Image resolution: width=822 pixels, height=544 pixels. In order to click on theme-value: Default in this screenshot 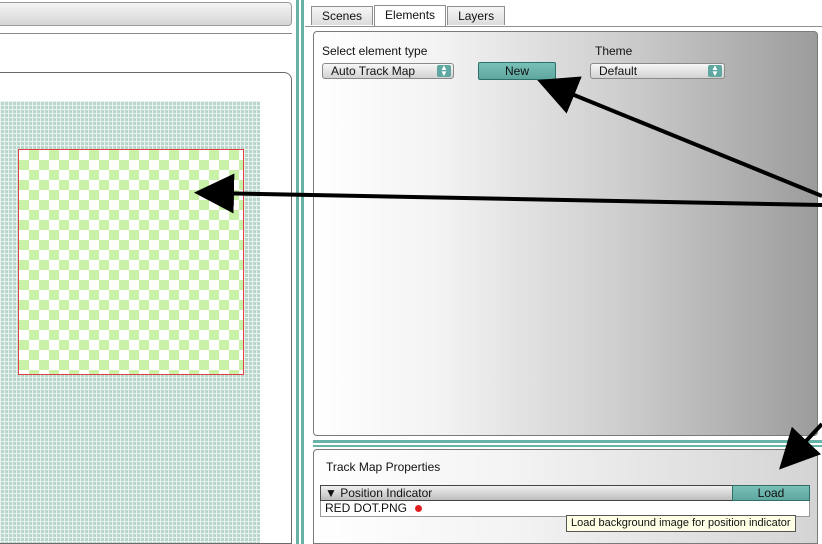, I will do `click(618, 71)`.